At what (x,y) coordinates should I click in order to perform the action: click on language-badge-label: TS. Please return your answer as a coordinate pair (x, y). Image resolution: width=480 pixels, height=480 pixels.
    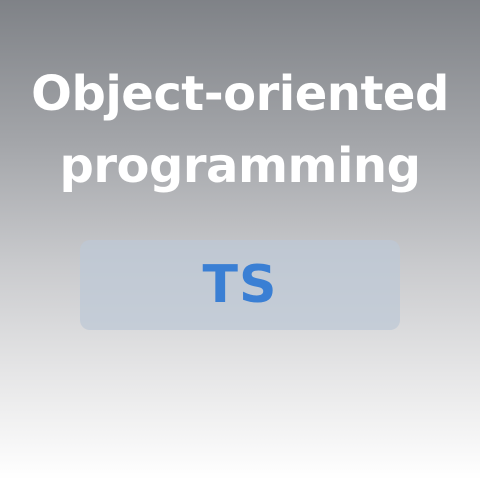
    Looking at the image, I should click on (240, 285).